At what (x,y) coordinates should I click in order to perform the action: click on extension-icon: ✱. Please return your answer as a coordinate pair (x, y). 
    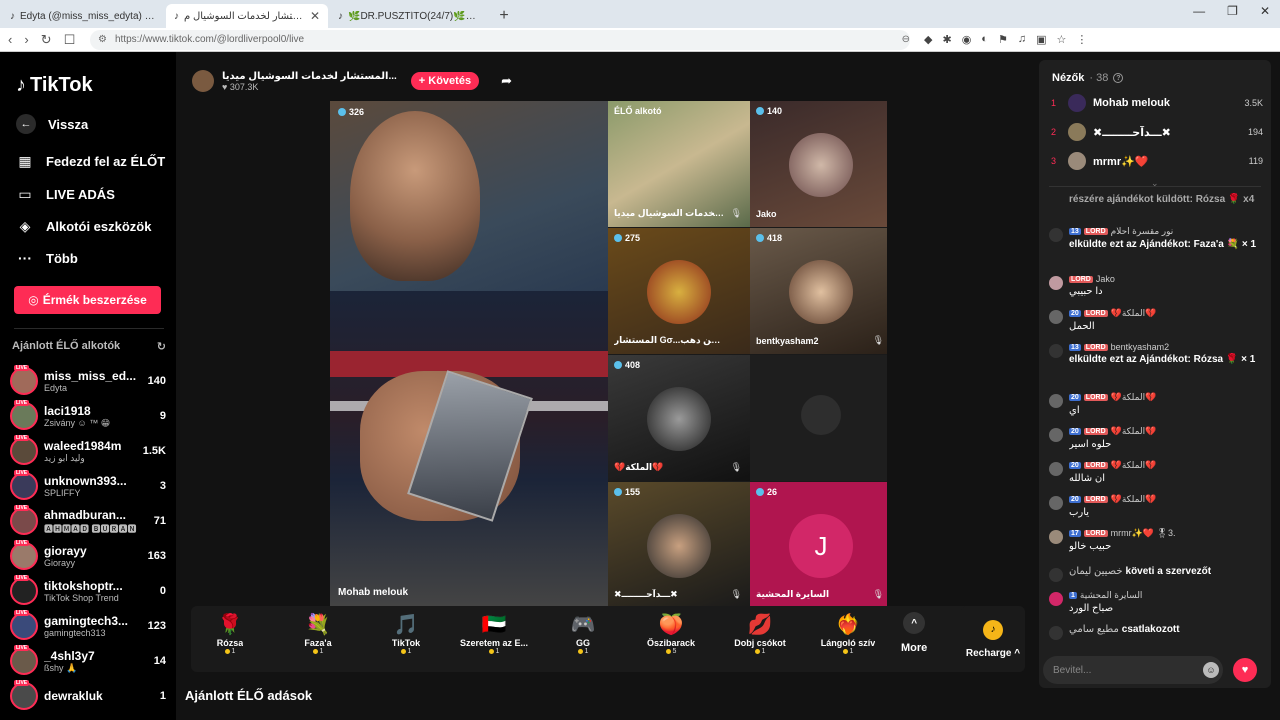
    Looking at the image, I should click on (946, 39).